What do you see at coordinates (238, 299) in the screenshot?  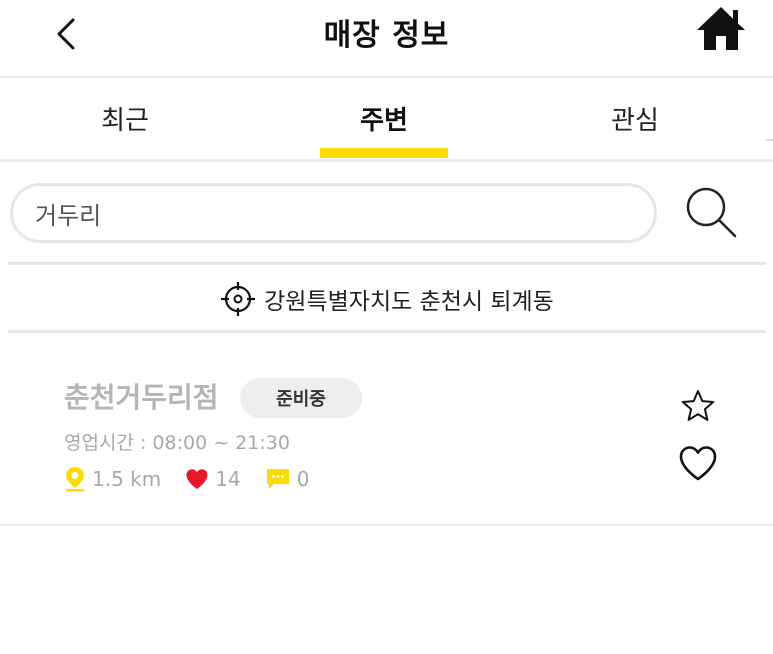 I see `crosshair-icon` at bounding box center [238, 299].